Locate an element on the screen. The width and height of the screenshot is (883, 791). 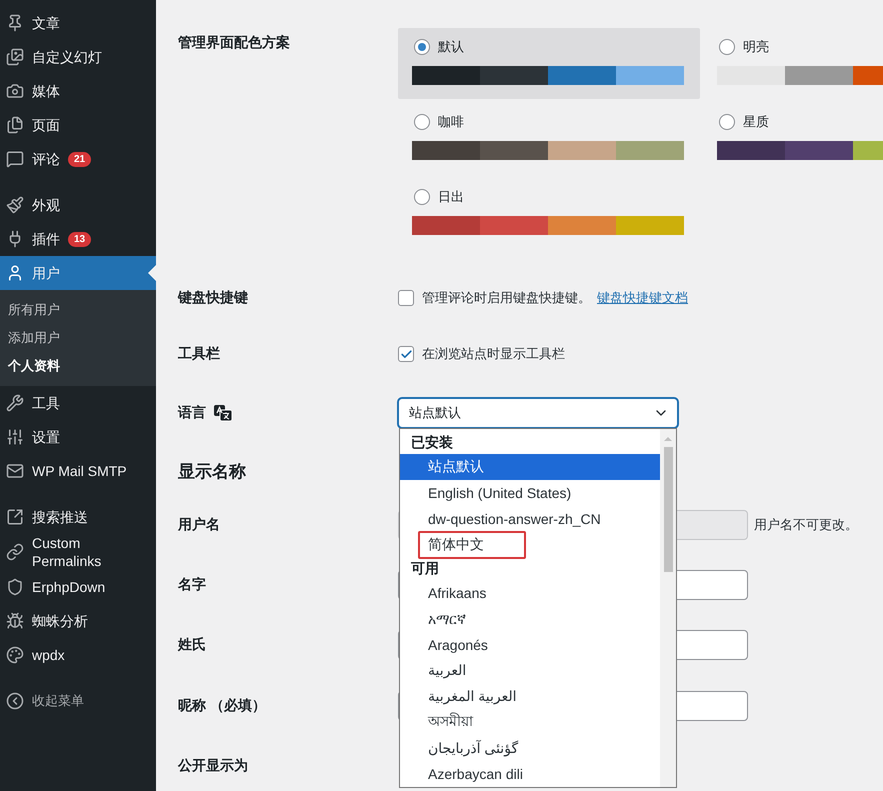
field-label: 管理界面配色方案 is located at coordinates (234, 42).